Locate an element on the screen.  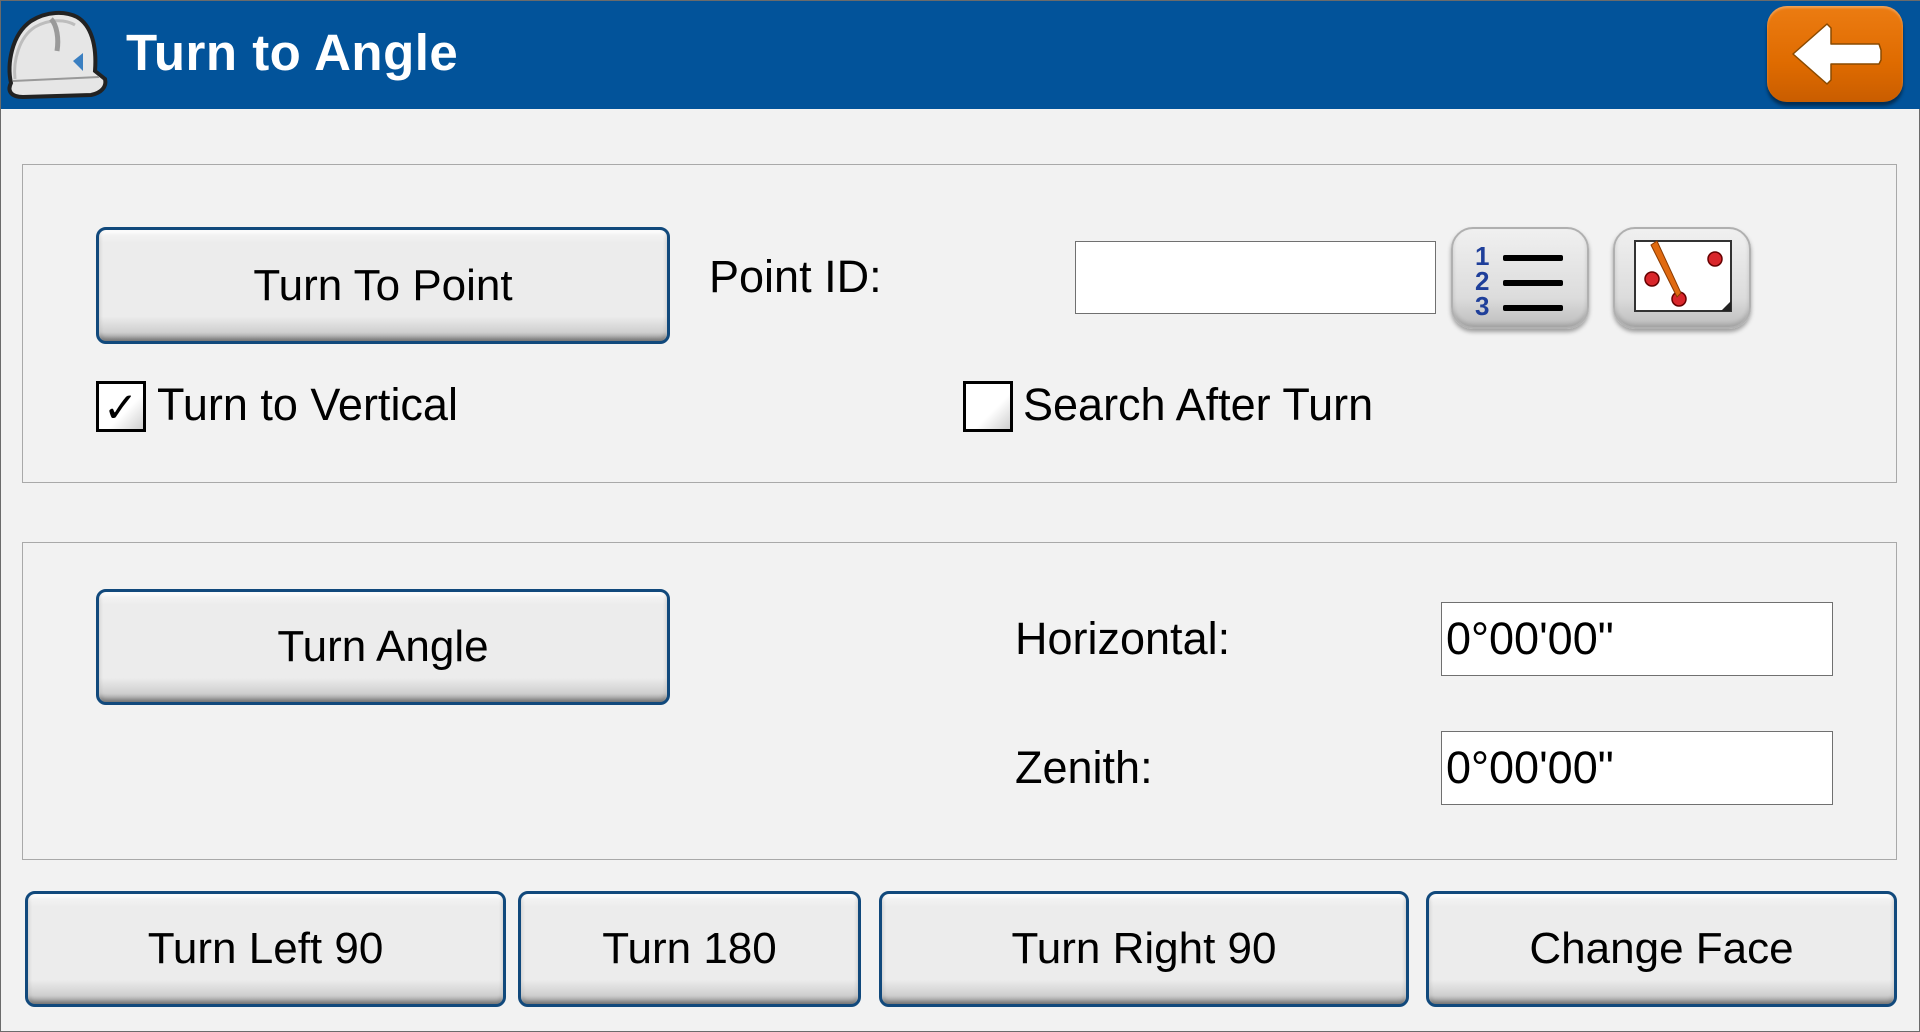
horizontal-label: Horizontal: is located at coordinates (1123, 638).